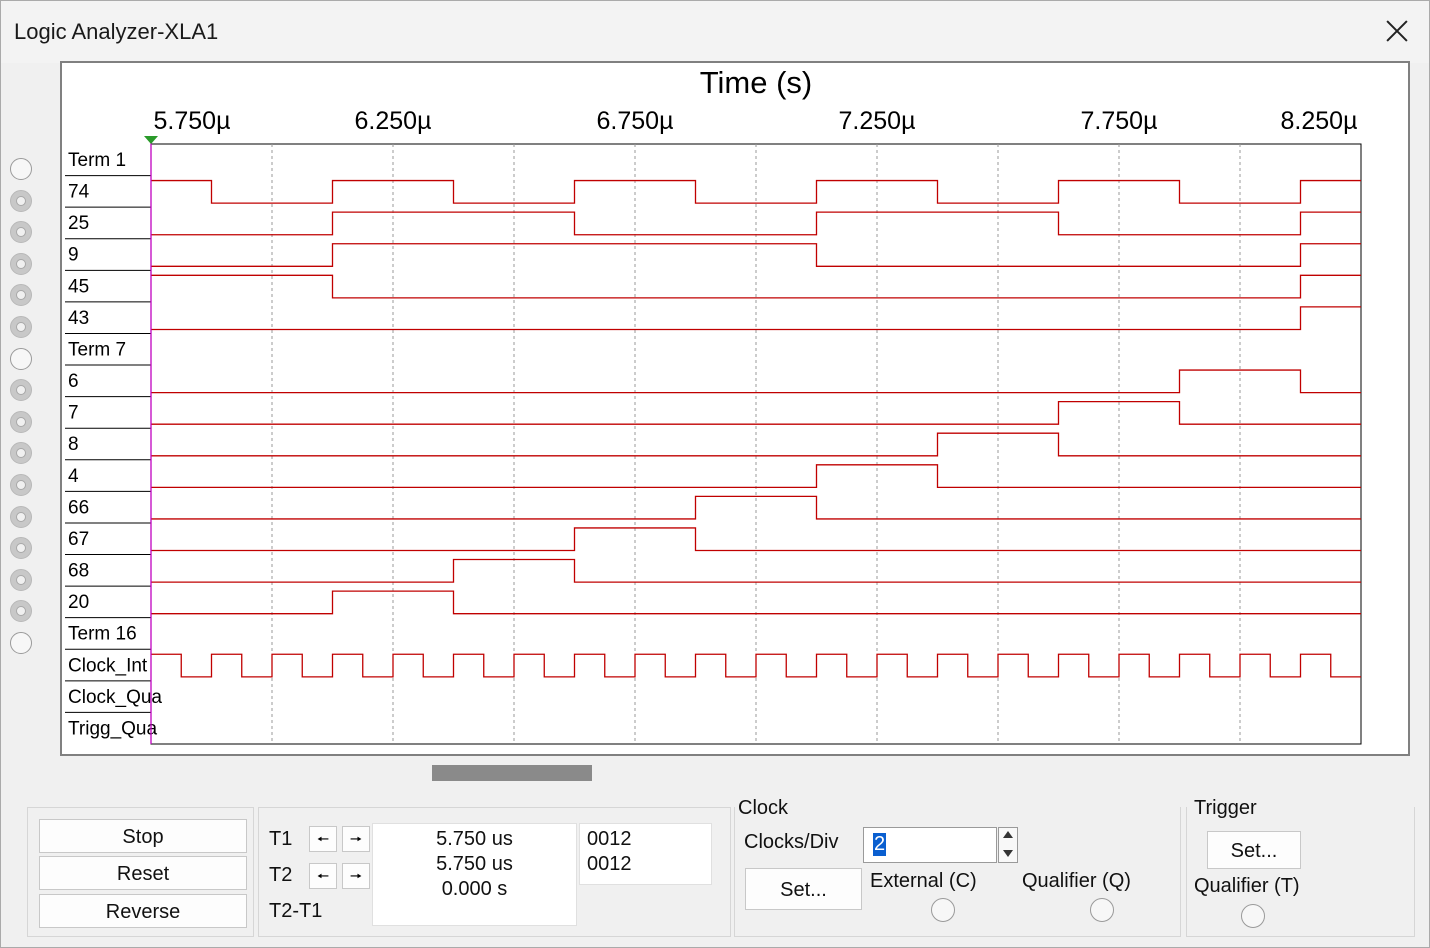 The image size is (1430, 948). What do you see at coordinates (73, 413) in the screenshot?
I see `channel-label: 7` at bounding box center [73, 413].